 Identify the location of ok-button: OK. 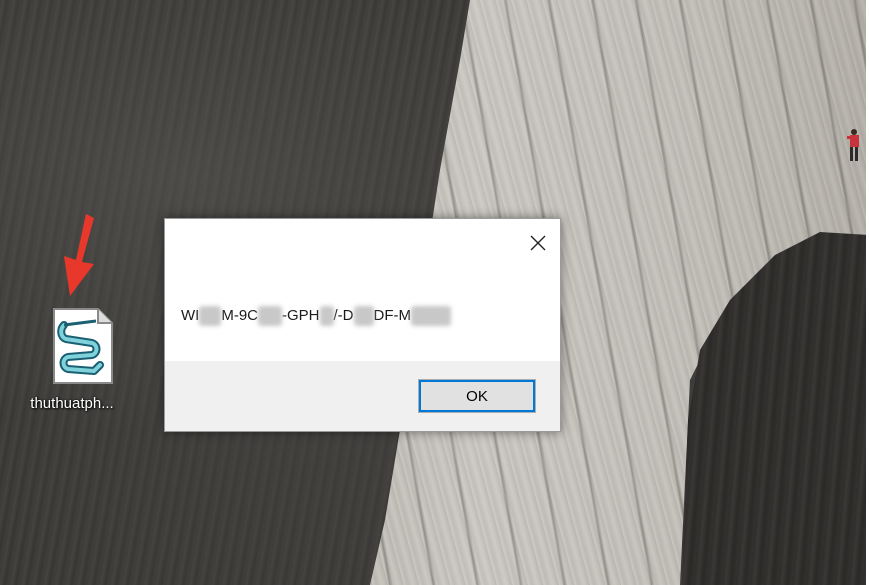
(477, 396).